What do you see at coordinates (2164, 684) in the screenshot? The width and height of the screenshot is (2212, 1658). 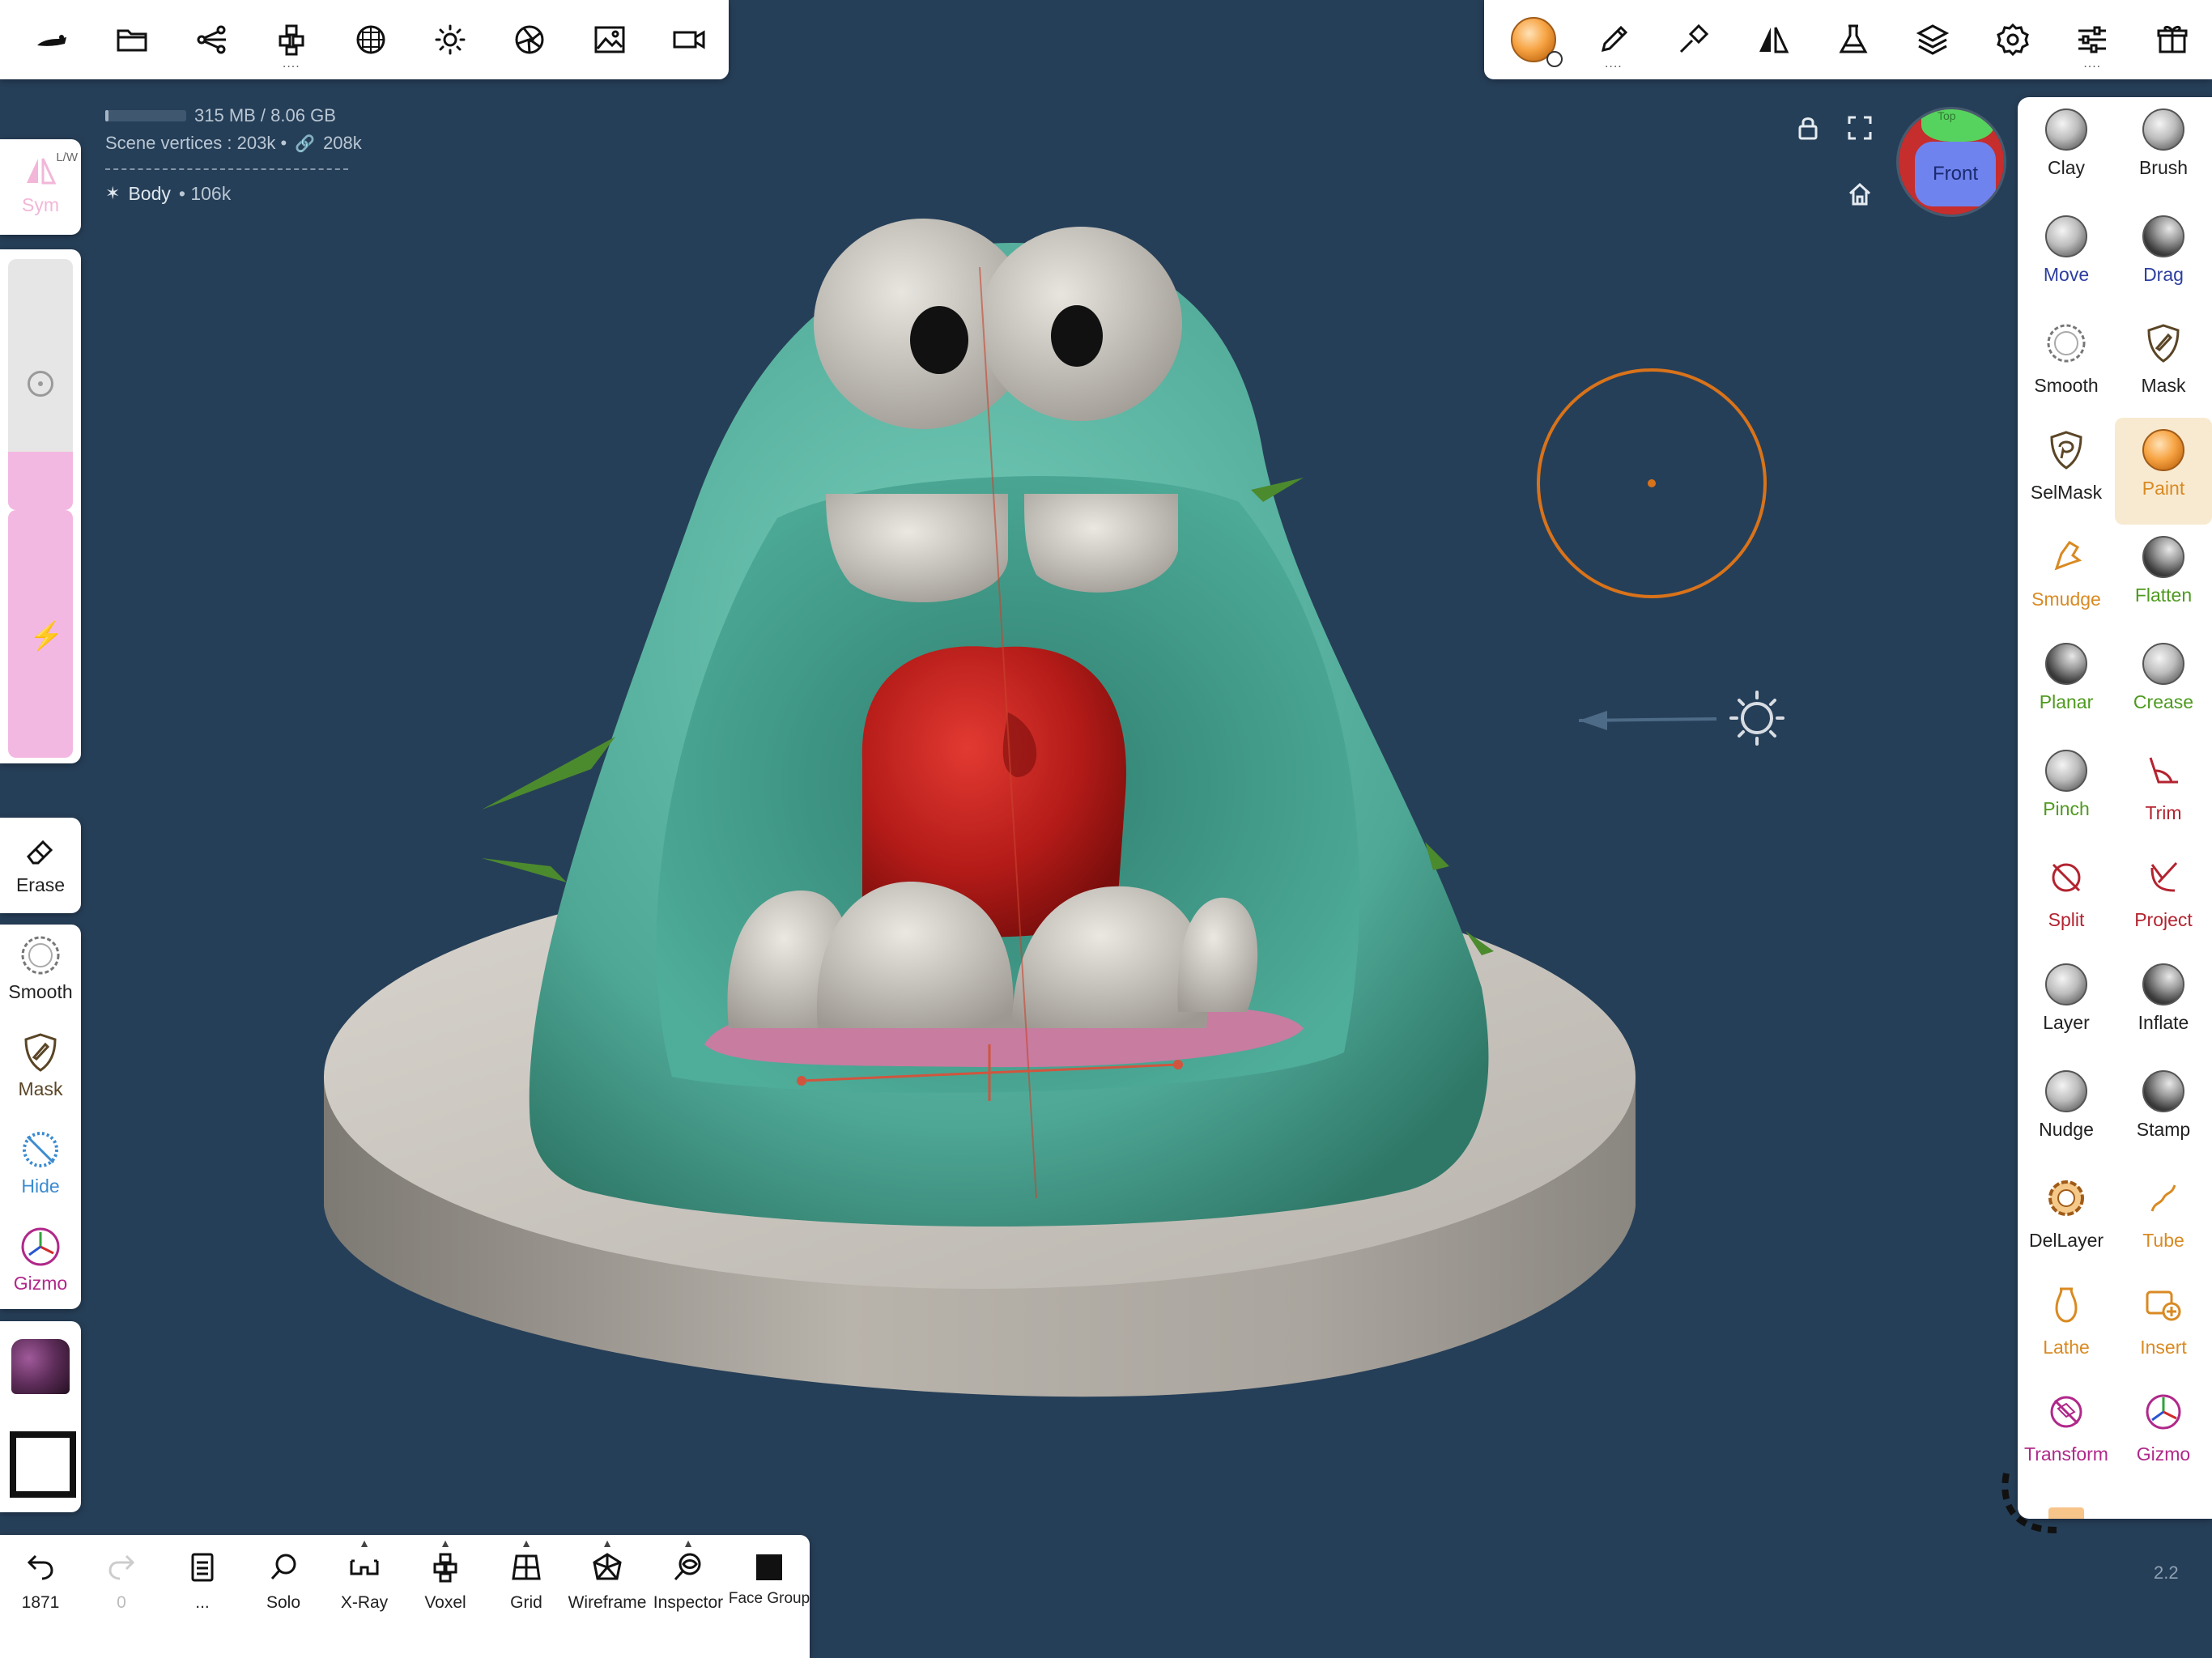 I see `tool-crease: Crease` at bounding box center [2164, 684].